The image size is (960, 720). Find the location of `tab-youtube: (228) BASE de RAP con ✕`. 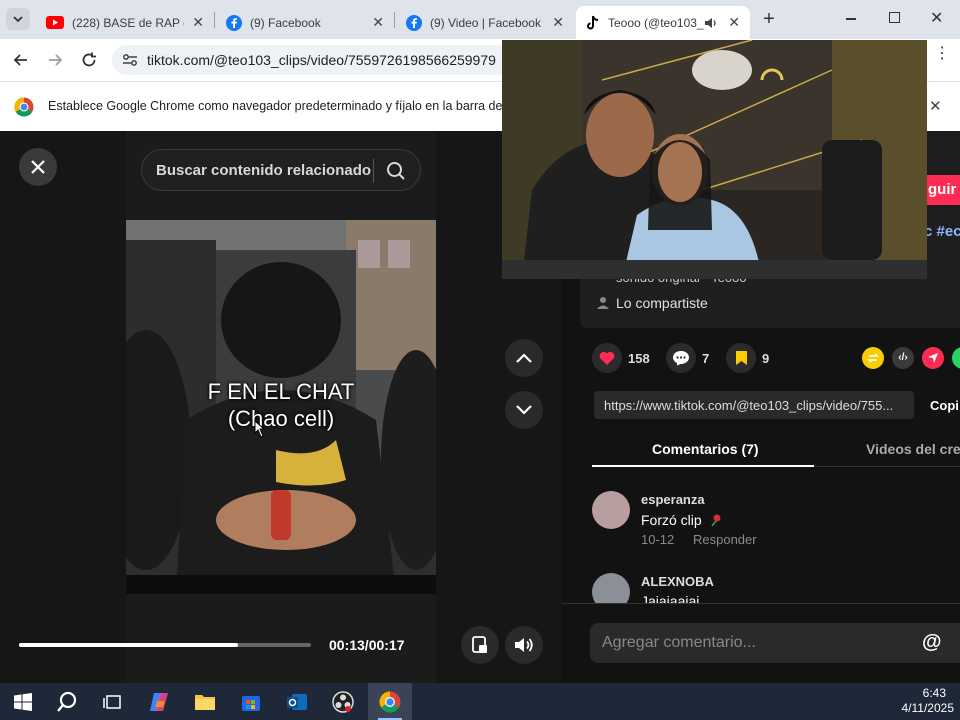

tab-youtube: (228) BASE de RAP con ✕ is located at coordinates (125, 22).